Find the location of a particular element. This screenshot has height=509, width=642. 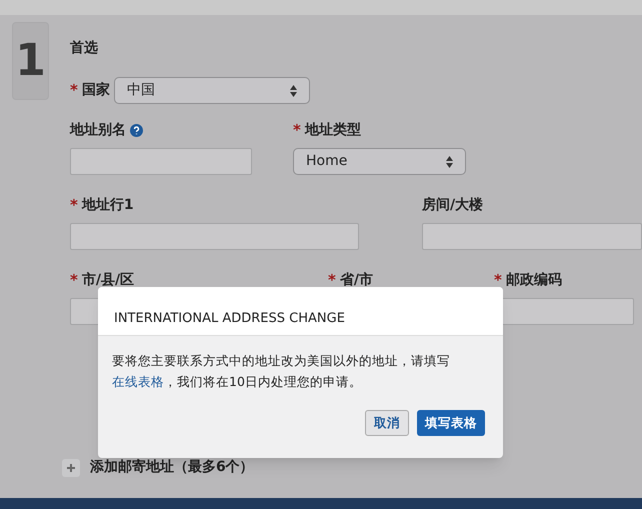

add-button is located at coordinates (71, 467).